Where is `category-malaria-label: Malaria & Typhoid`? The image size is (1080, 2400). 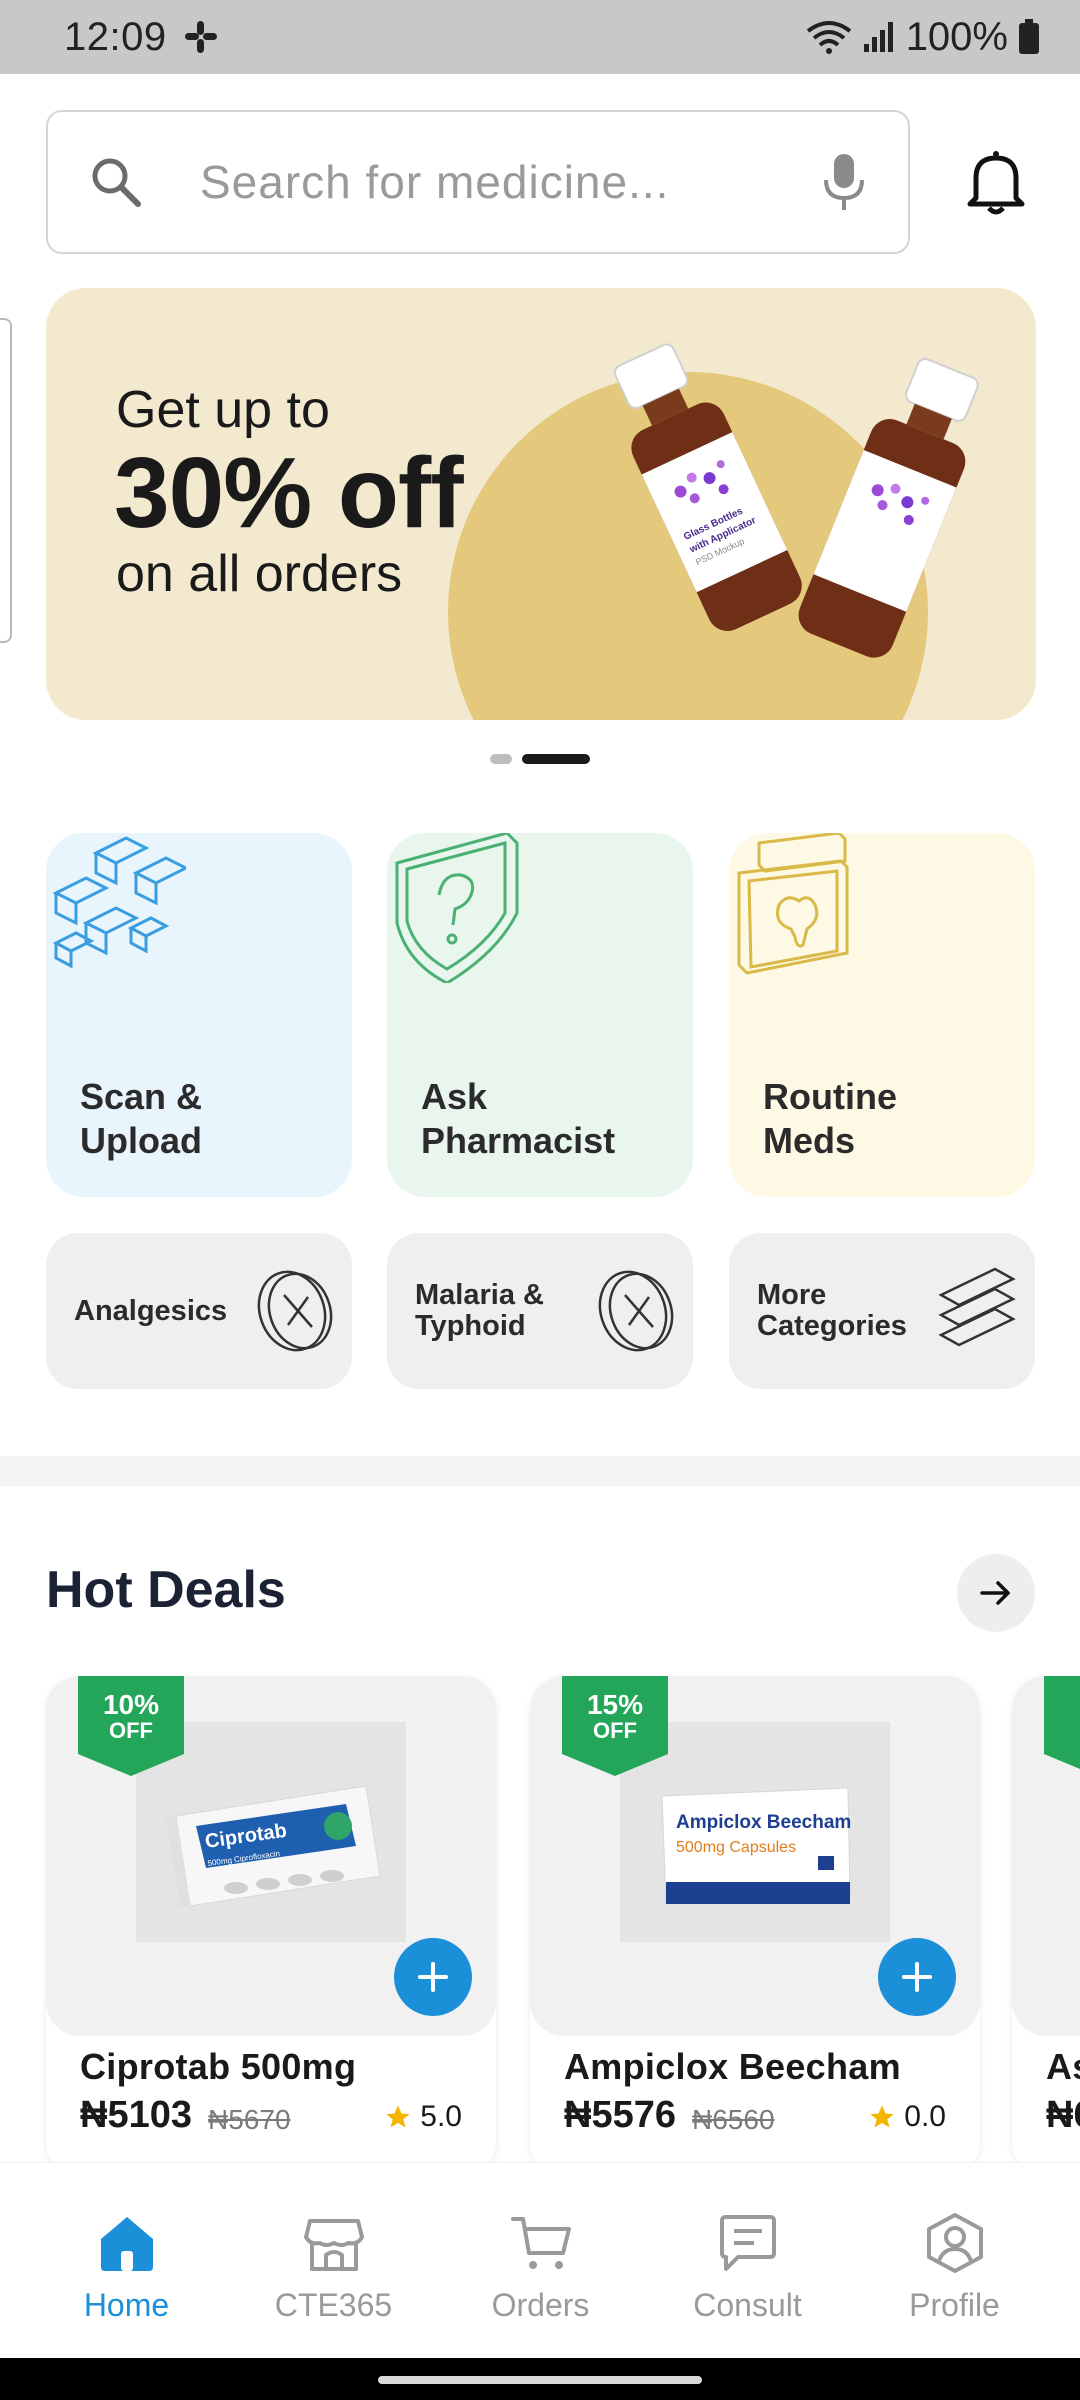
category-malaria-label: Malaria & Typhoid is located at coordinates (504, 1311).